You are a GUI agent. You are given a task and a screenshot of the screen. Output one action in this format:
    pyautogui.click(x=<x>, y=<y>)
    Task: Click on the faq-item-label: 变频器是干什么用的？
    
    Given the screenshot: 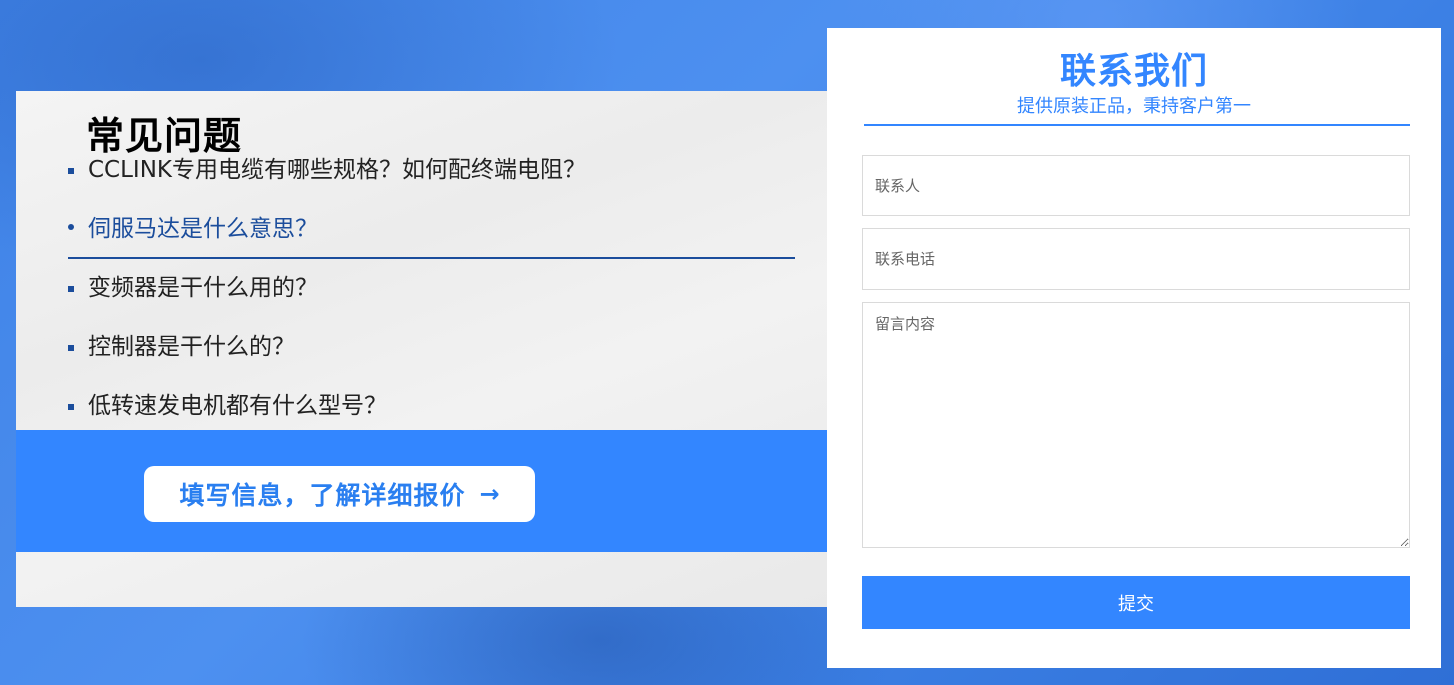 What is the action you would take?
    pyautogui.click(x=203, y=288)
    